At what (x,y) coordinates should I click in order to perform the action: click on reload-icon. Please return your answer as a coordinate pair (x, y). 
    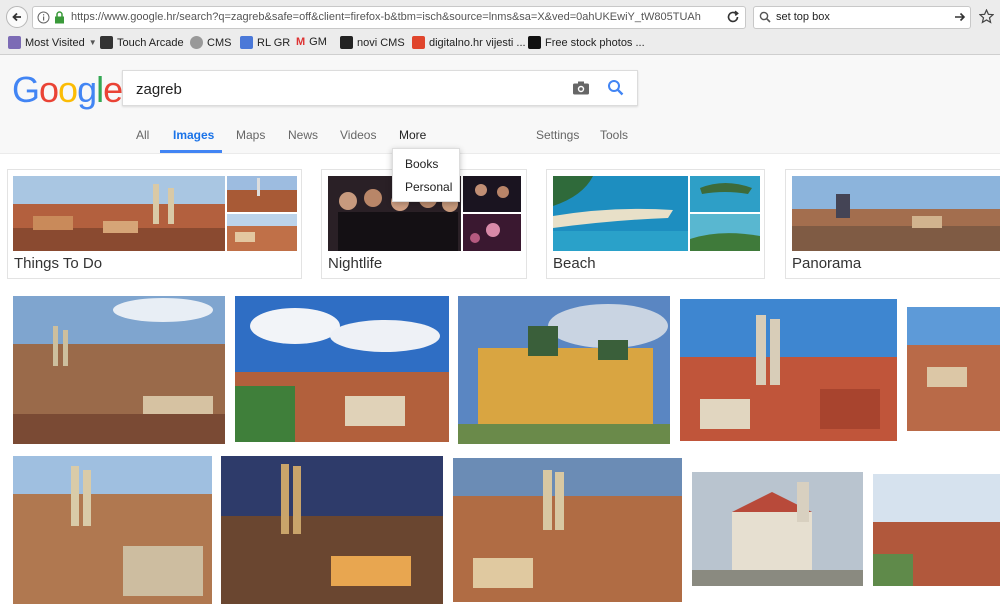
    Looking at the image, I should click on (733, 18).